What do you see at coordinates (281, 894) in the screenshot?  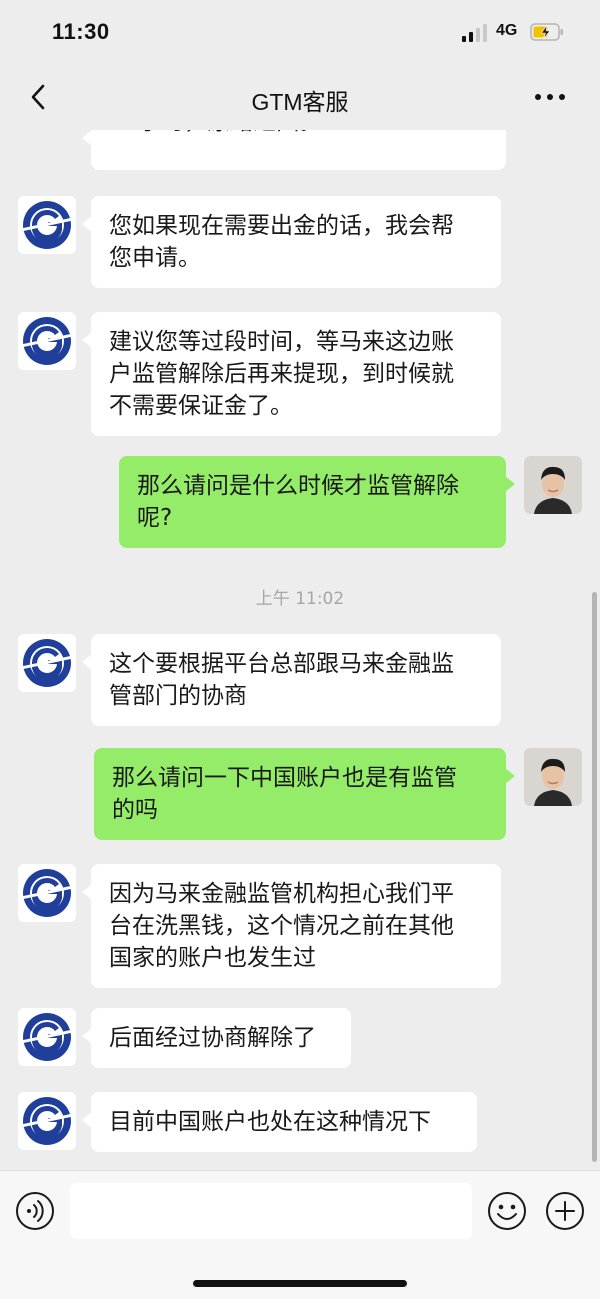 I see `message-text-line: 因为马来金融监管机构担心我们平` at bounding box center [281, 894].